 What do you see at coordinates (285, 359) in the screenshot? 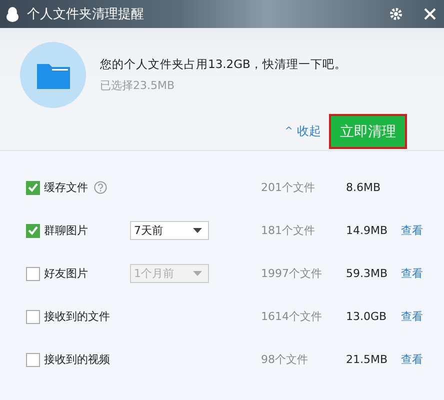
I see `file-count: 98个文件` at bounding box center [285, 359].